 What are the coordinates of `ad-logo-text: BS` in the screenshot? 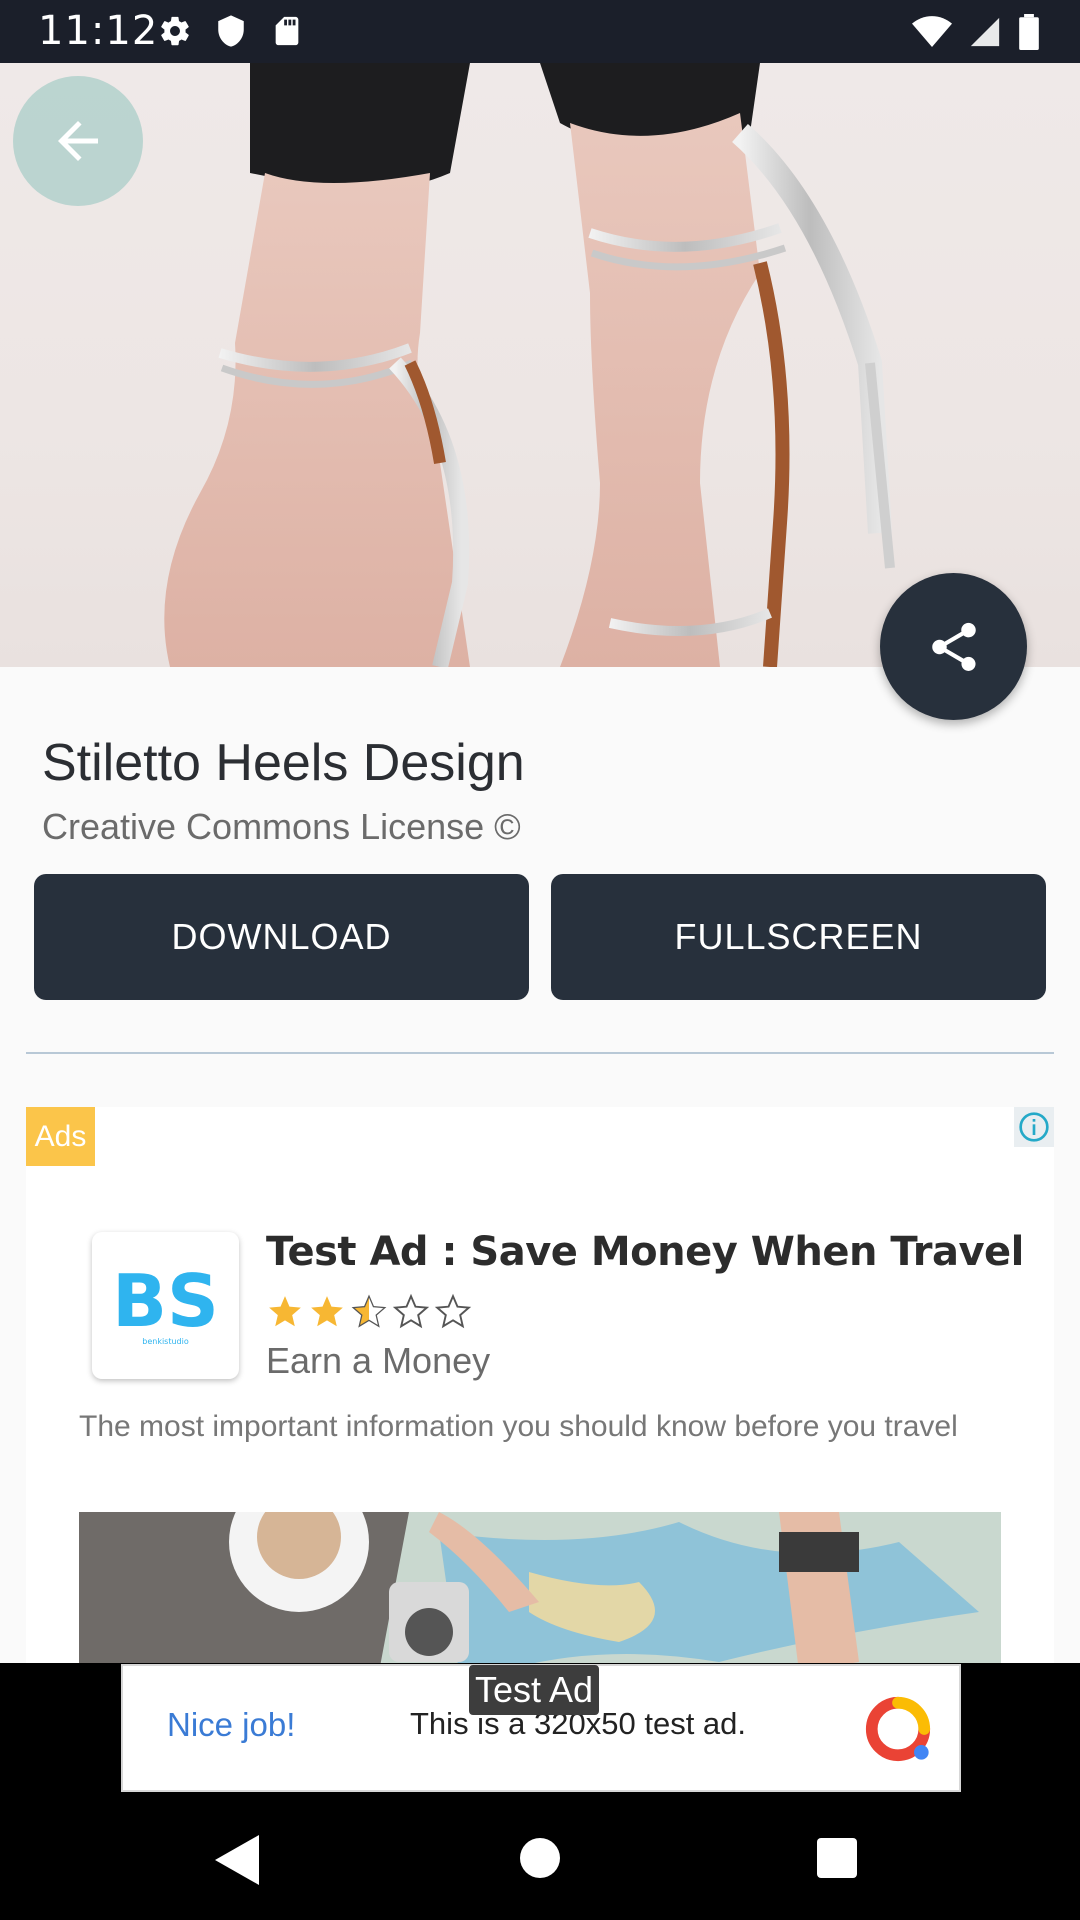 It's located at (165, 1301).